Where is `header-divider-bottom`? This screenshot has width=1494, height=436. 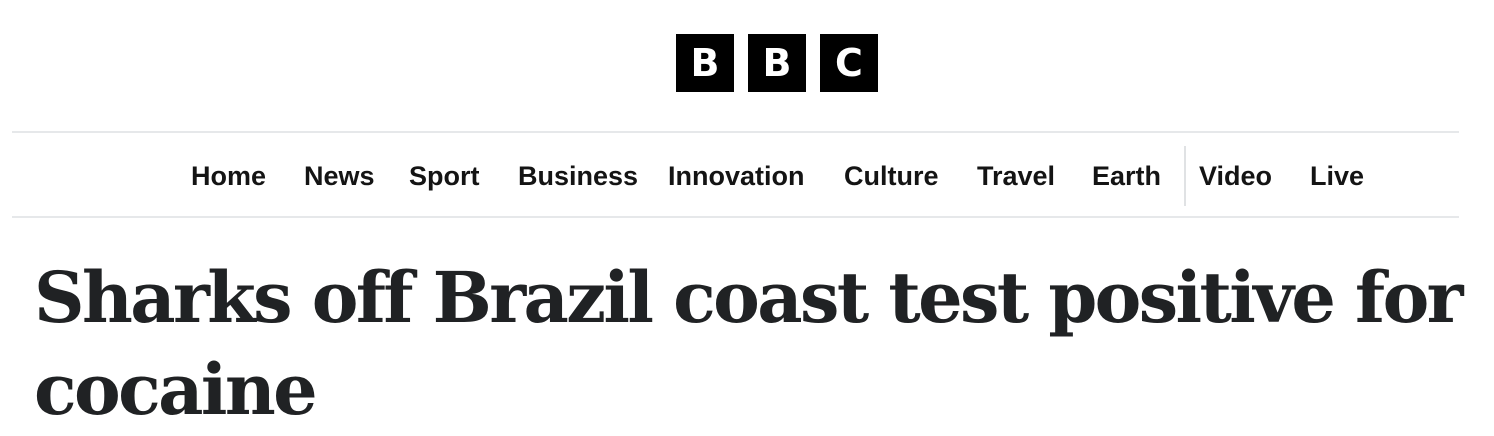
header-divider-bottom is located at coordinates (735, 217).